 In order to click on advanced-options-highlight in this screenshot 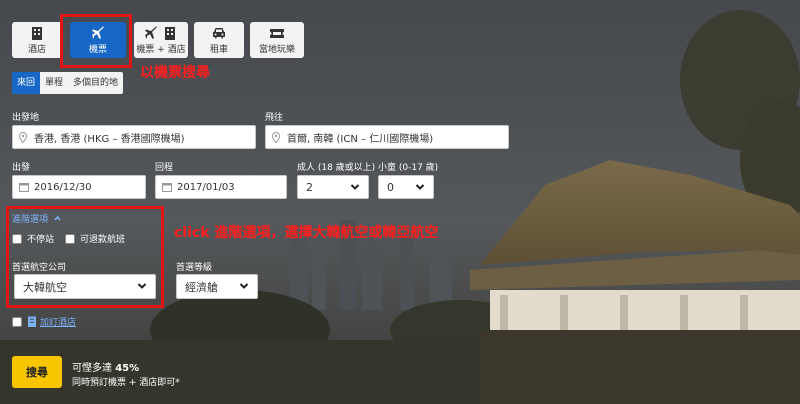, I will do `click(85, 257)`.